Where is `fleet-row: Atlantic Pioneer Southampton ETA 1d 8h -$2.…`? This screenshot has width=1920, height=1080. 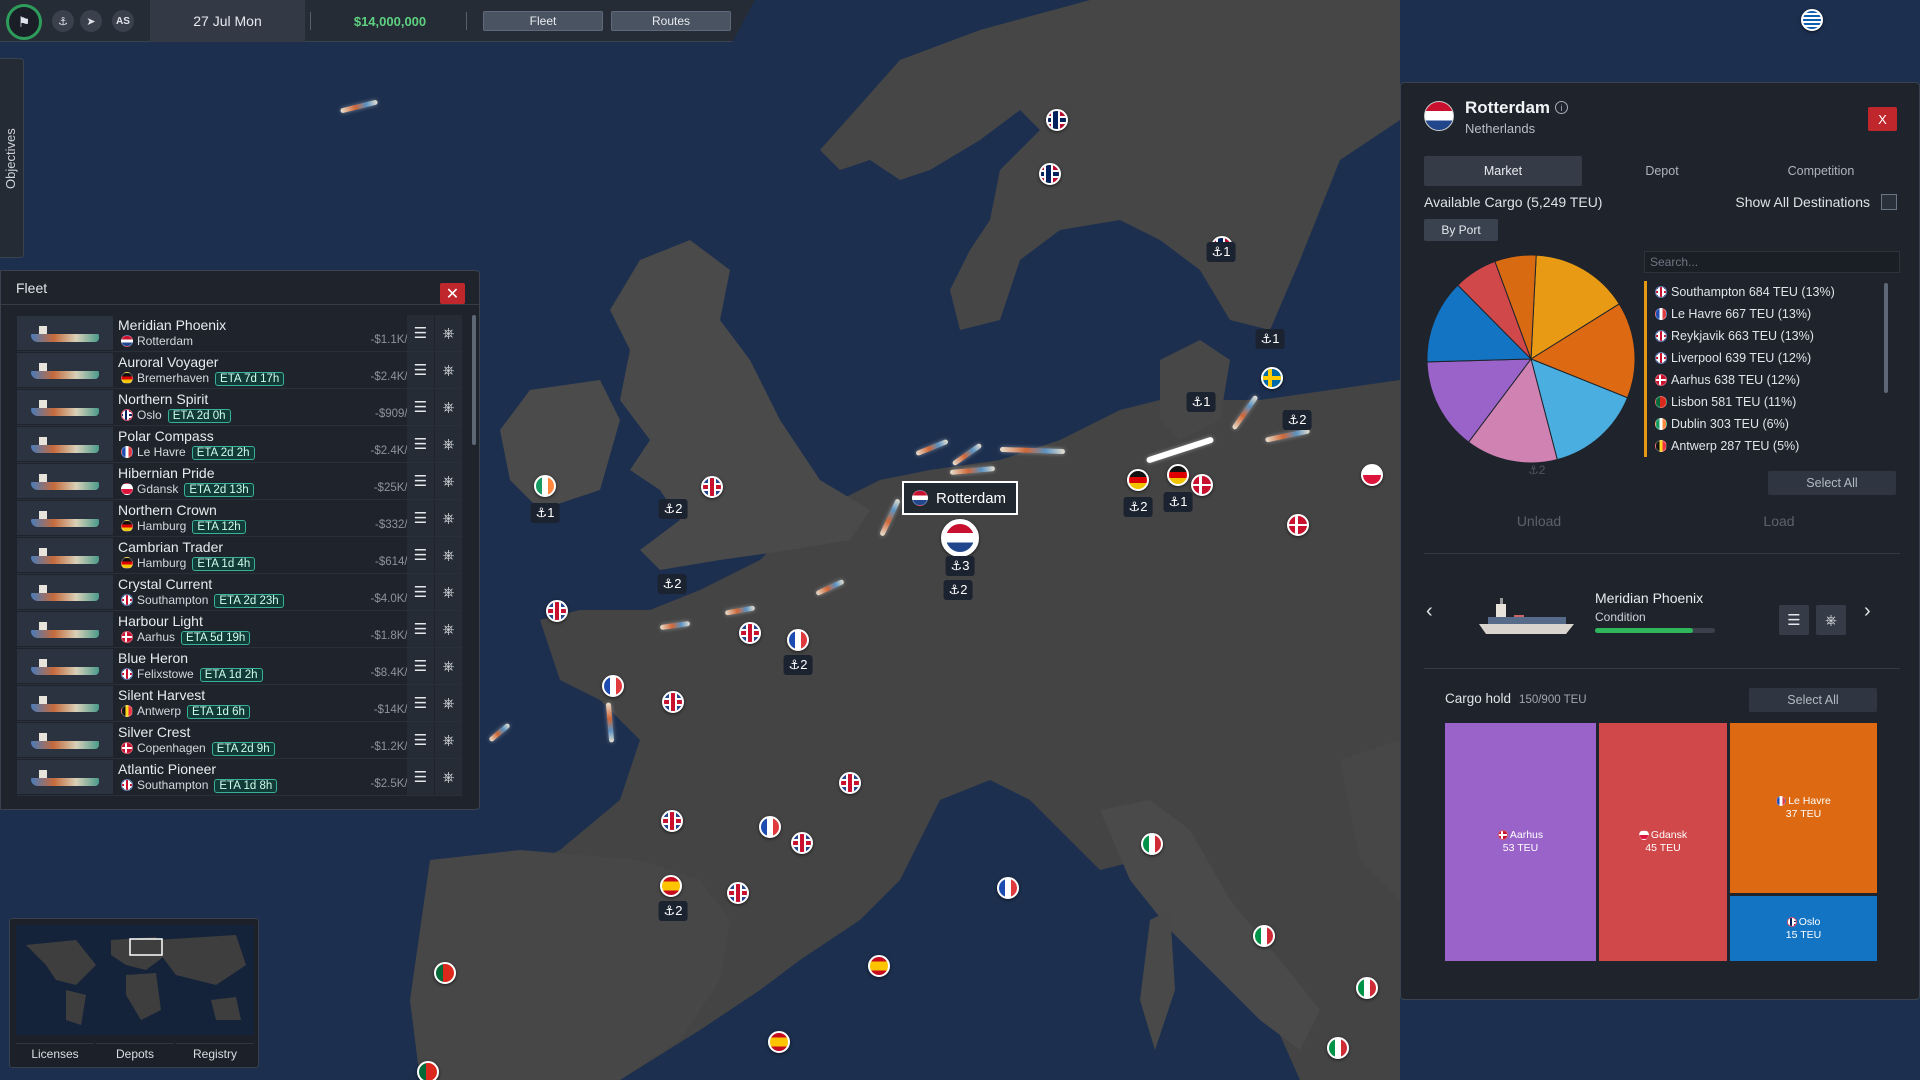 fleet-row: Atlantic Pioneer Southampton ETA 1d 8h -$2.… is located at coordinates (239, 777).